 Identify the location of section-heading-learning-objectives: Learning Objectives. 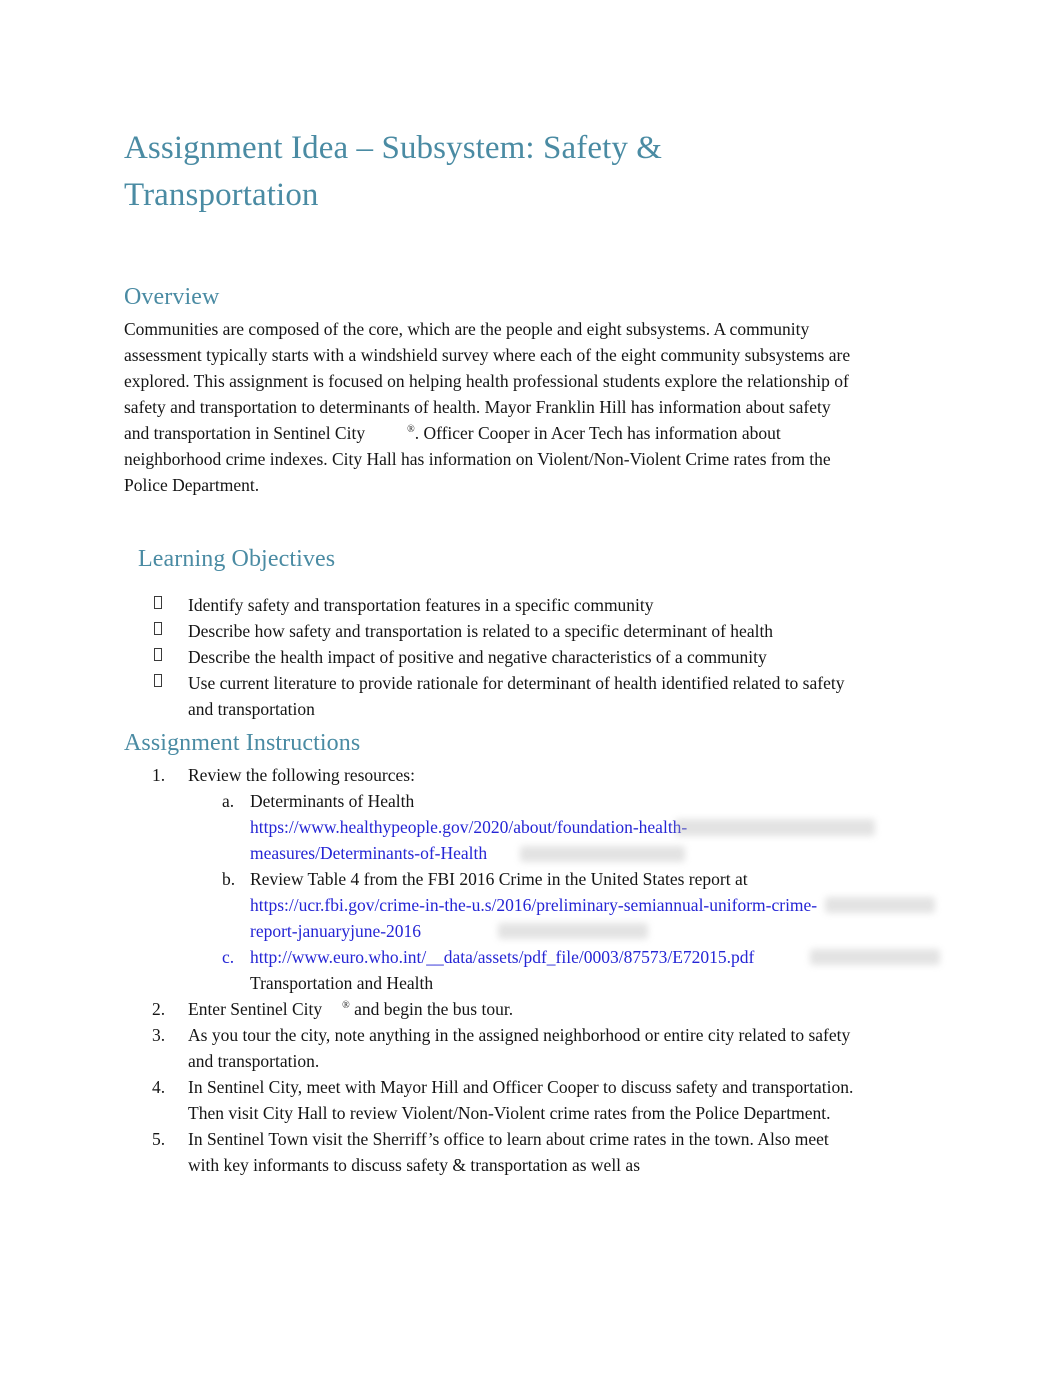
(237, 559).